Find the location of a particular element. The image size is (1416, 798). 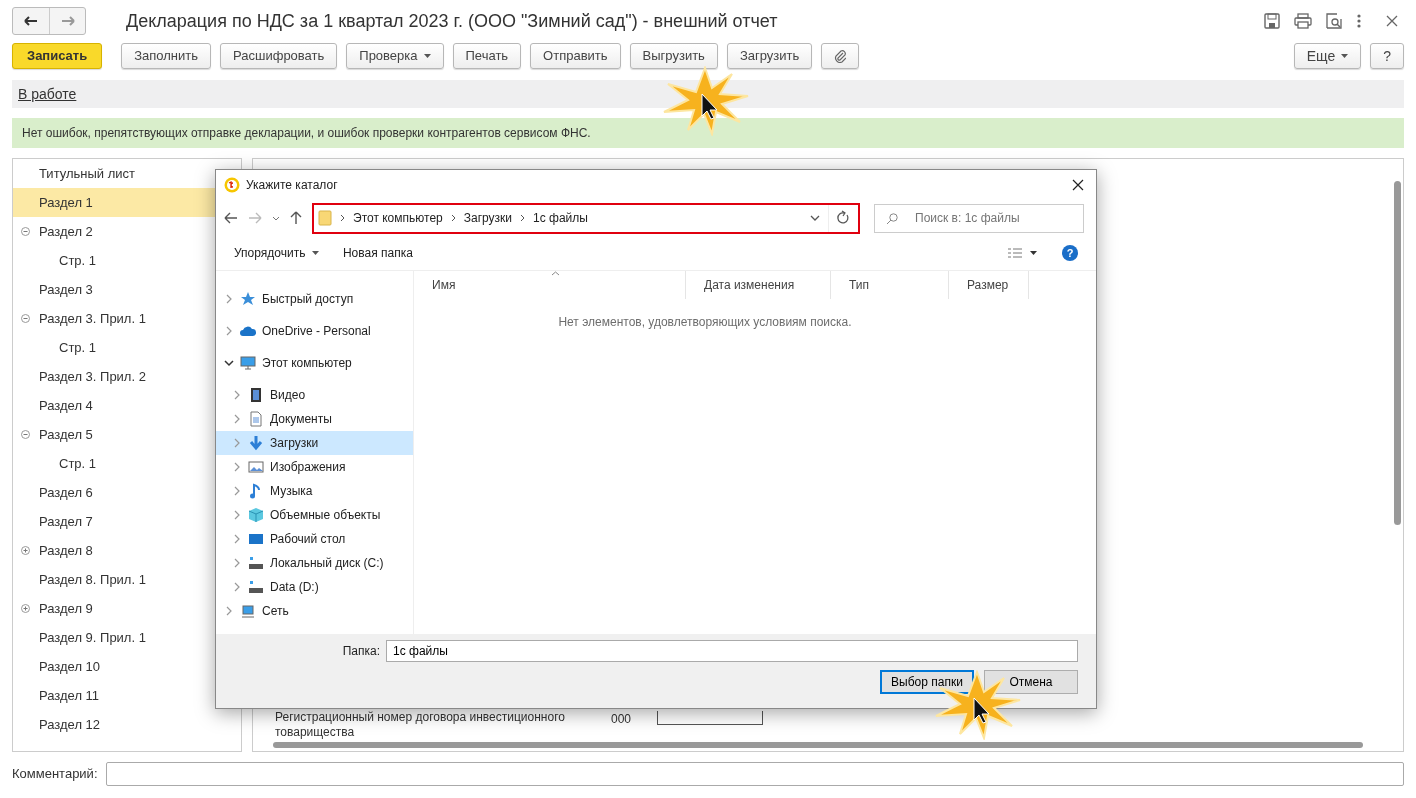

nav-label: Сеть is located at coordinates (275, 611).